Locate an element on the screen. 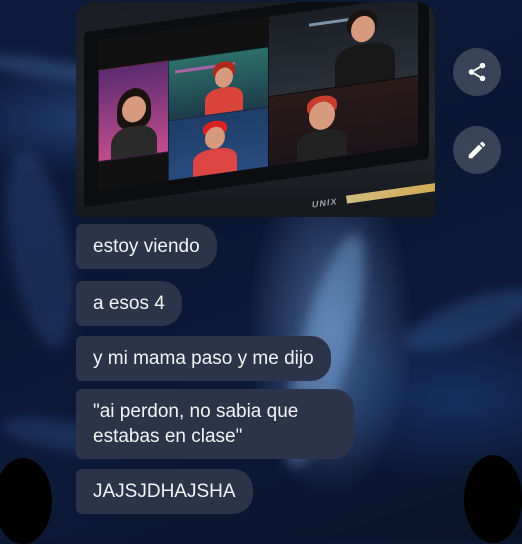  share-button is located at coordinates (477, 72).